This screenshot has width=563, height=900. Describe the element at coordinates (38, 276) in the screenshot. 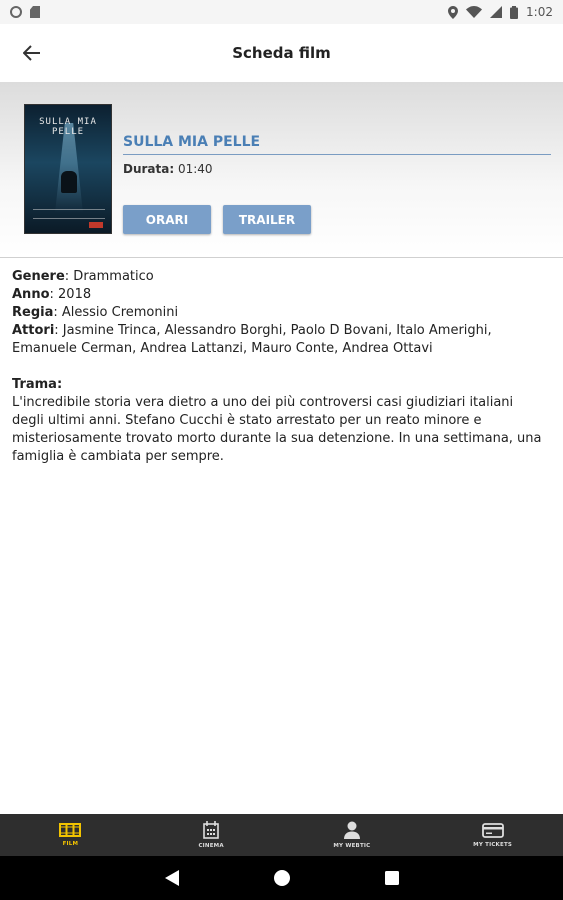

I see `genre-label: Genere` at that location.